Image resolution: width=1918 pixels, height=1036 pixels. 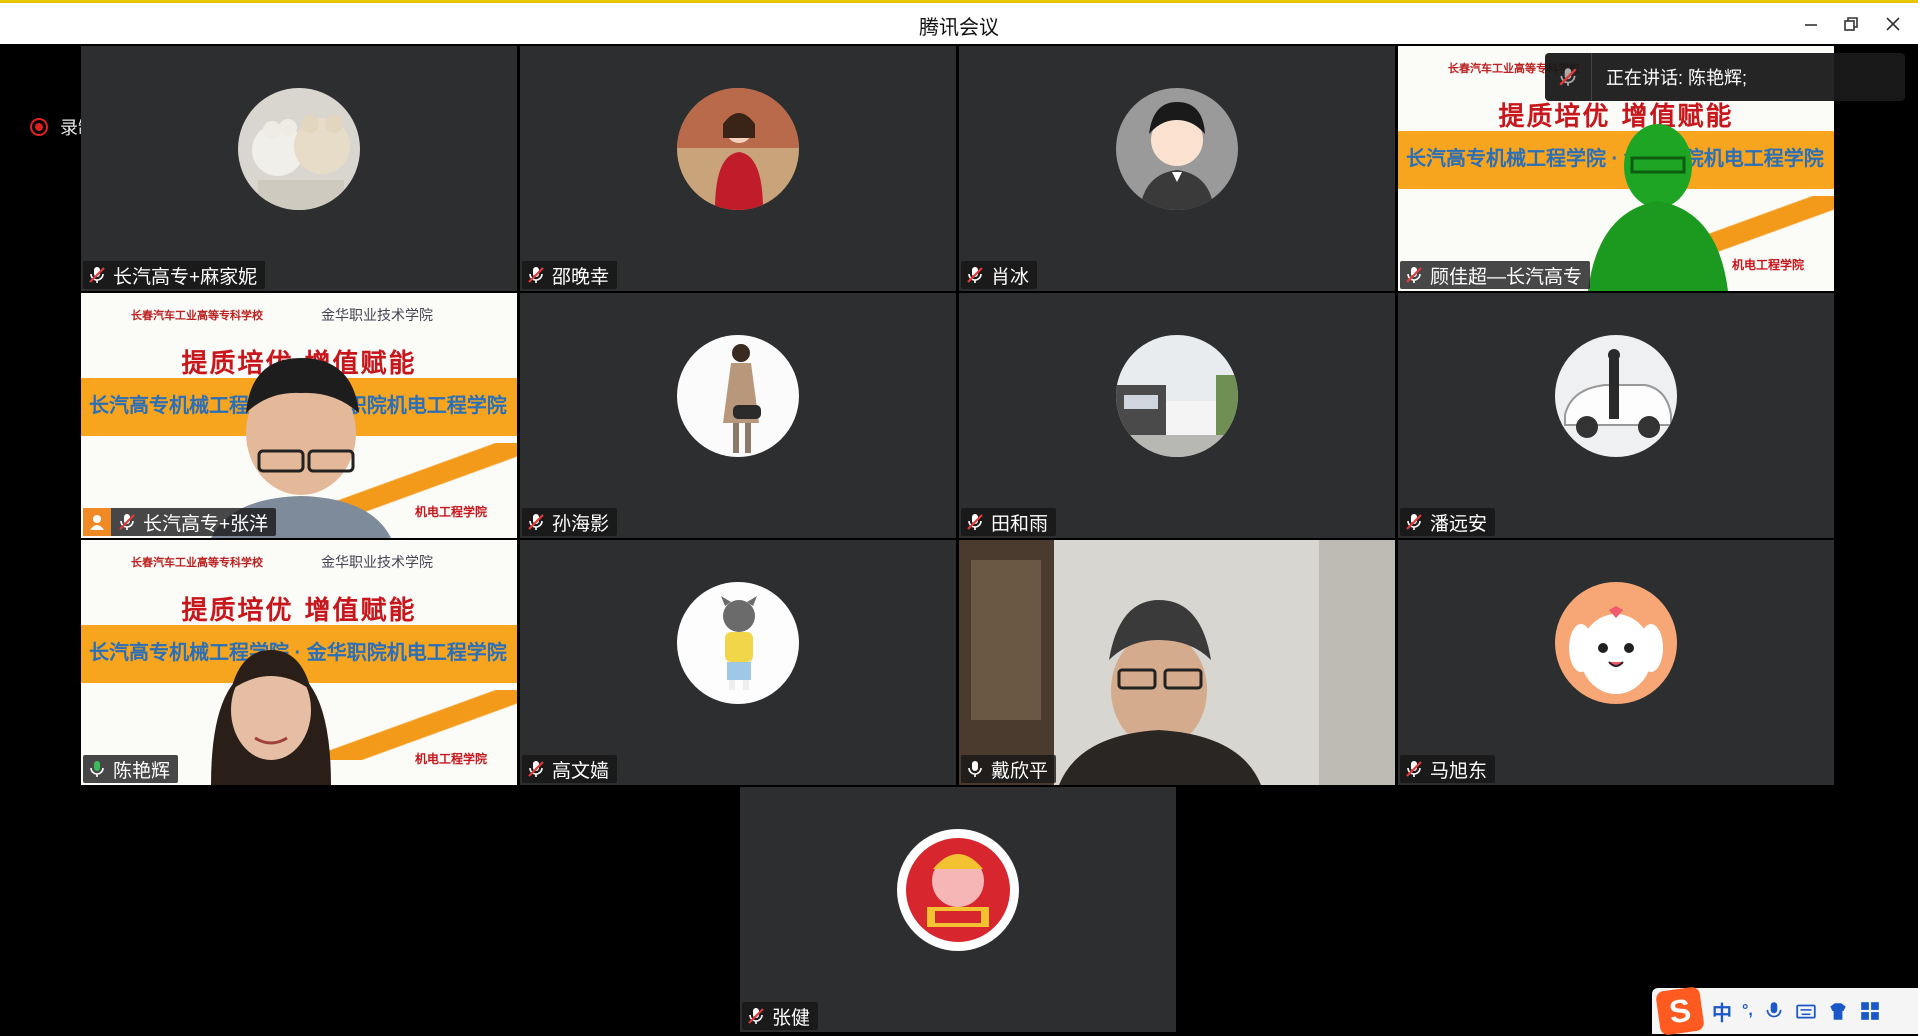 I want to click on voice-input-icon, so click(x=1774, y=1011).